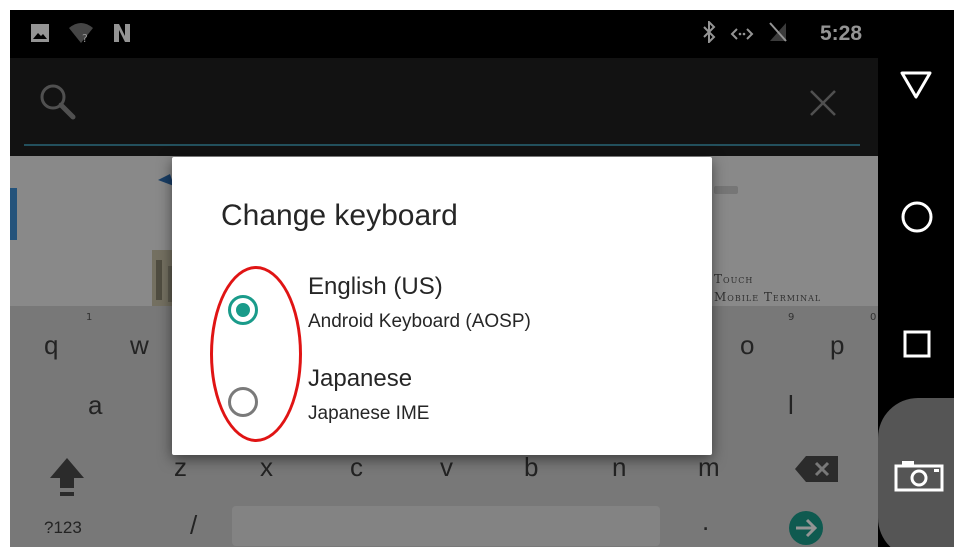 The image size is (954, 547). What do you see at coordinates (369, 413) in the screenshot?
I see `option-sublabel: Japanese IME` at bounding box center [369, 413].